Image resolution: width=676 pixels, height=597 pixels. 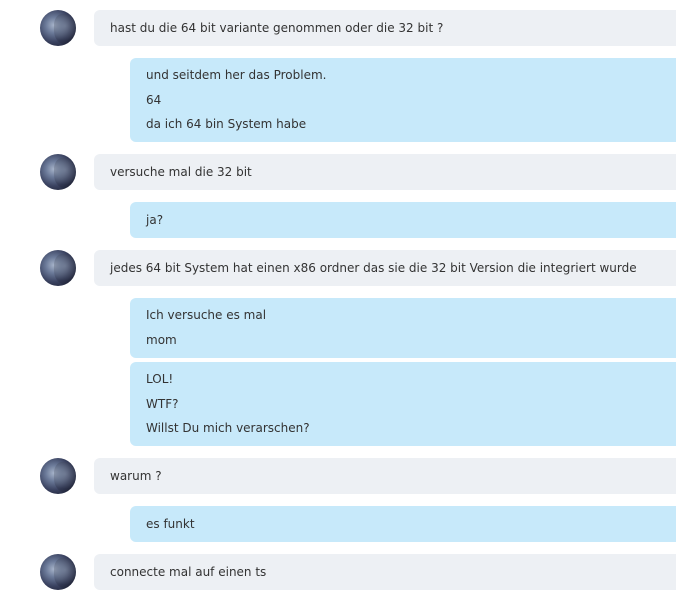 What do you see at coordinates (226, 124) in the screenshot?
I see `message-text: da ich 64 bin System habe` at bounding box center [226, 124].